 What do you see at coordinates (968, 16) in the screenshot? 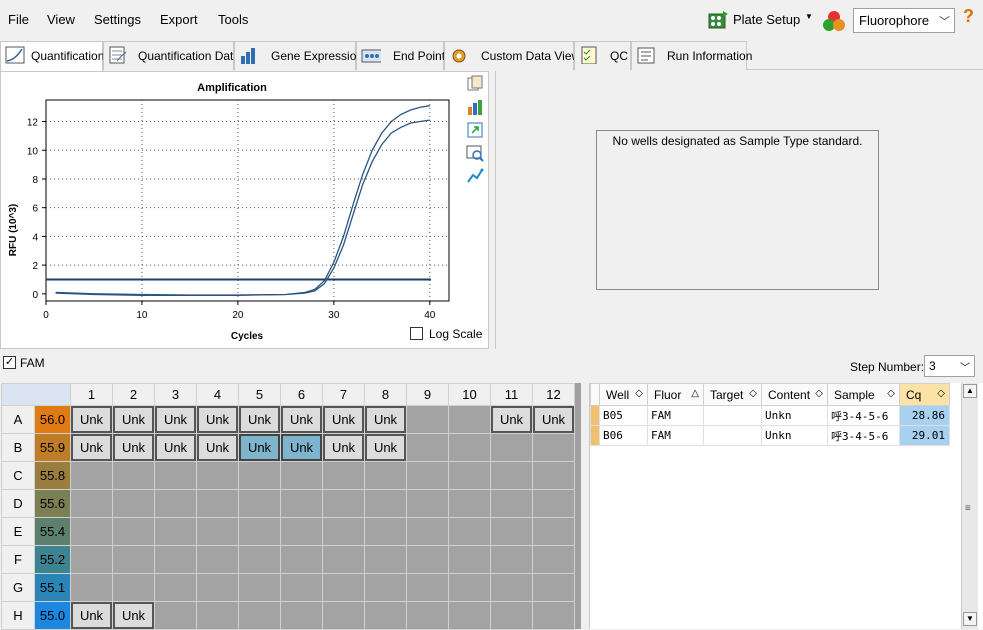
I see `help-icon: ?` at bounding box center [968, 16].